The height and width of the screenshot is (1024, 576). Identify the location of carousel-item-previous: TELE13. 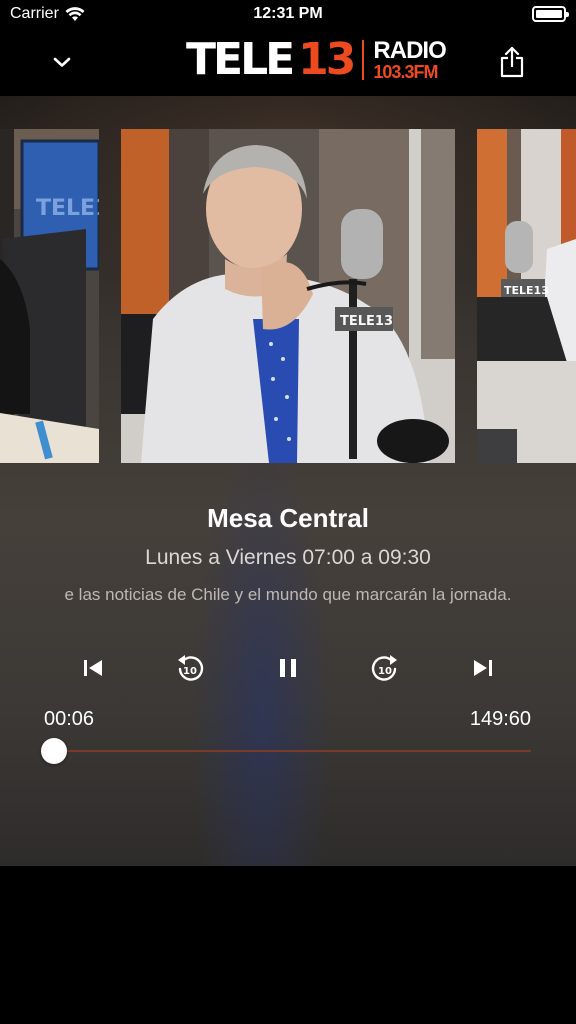
(49, 296).